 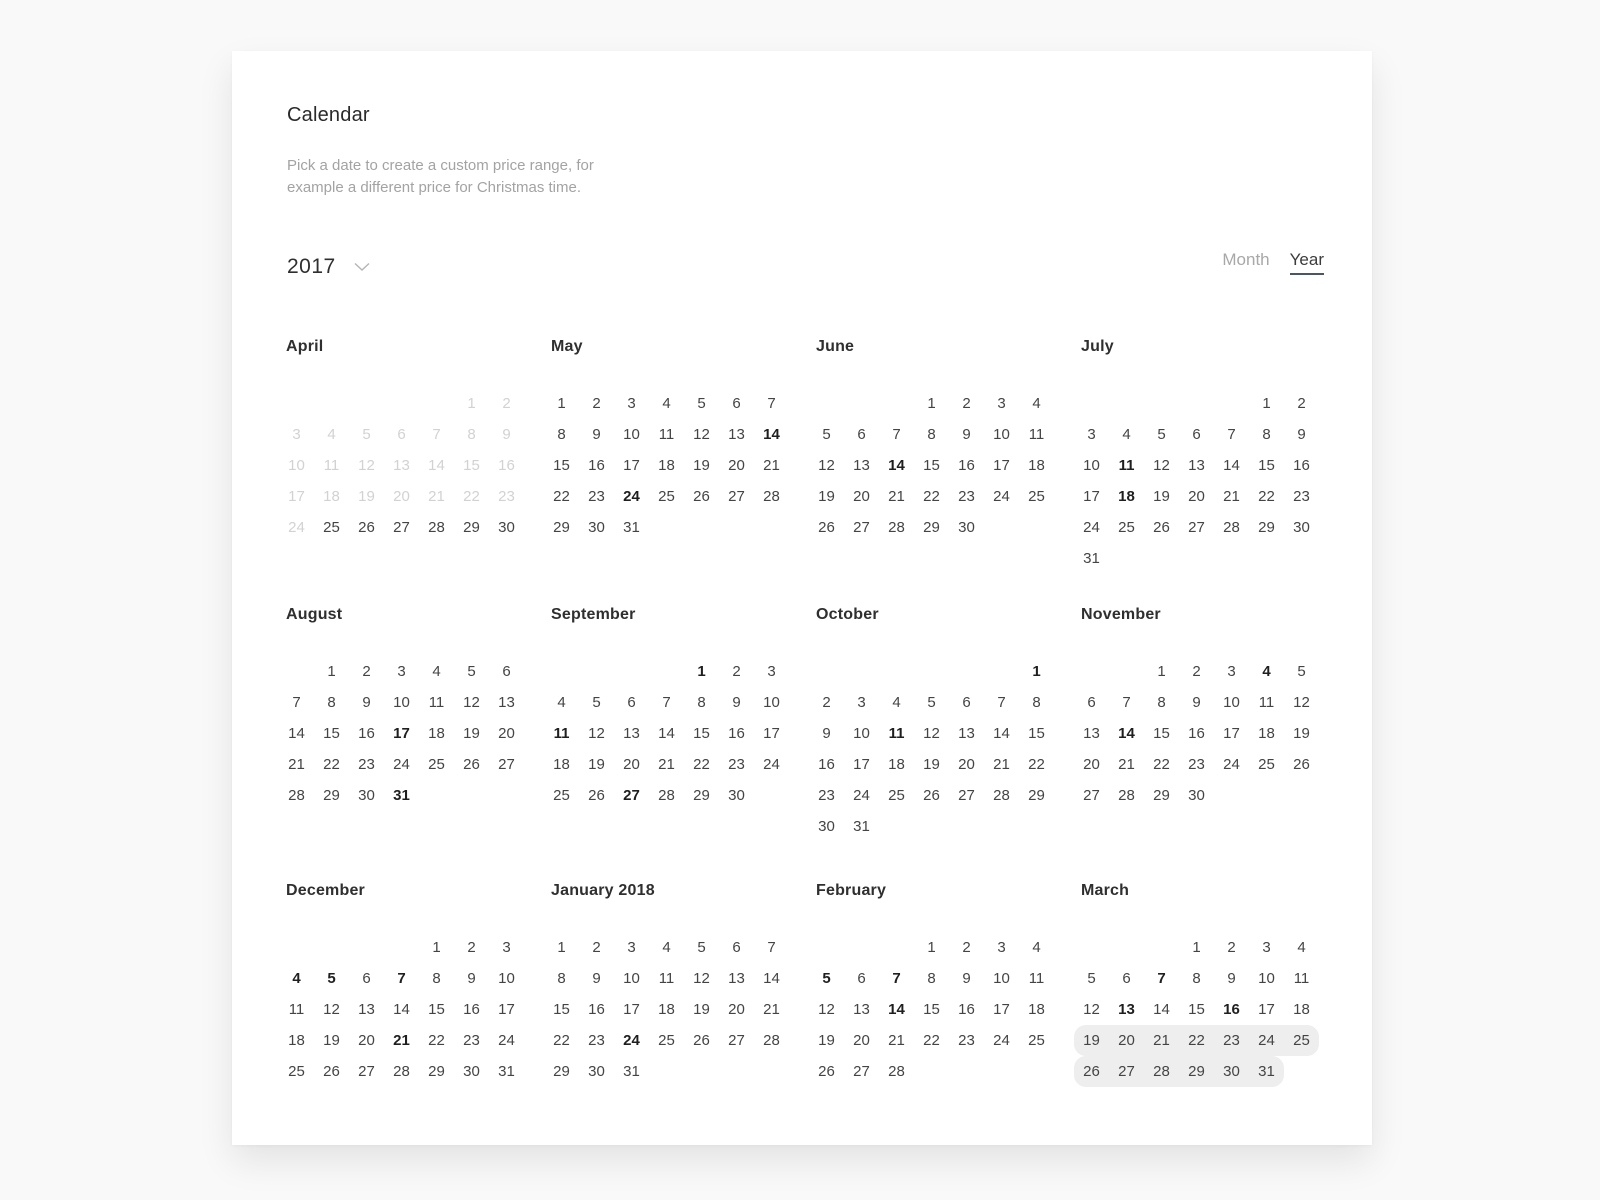 What do you see at coordinates (471, 702) in the screenshot?
I see `day-cell: 12` at bounding box center [471, 702].